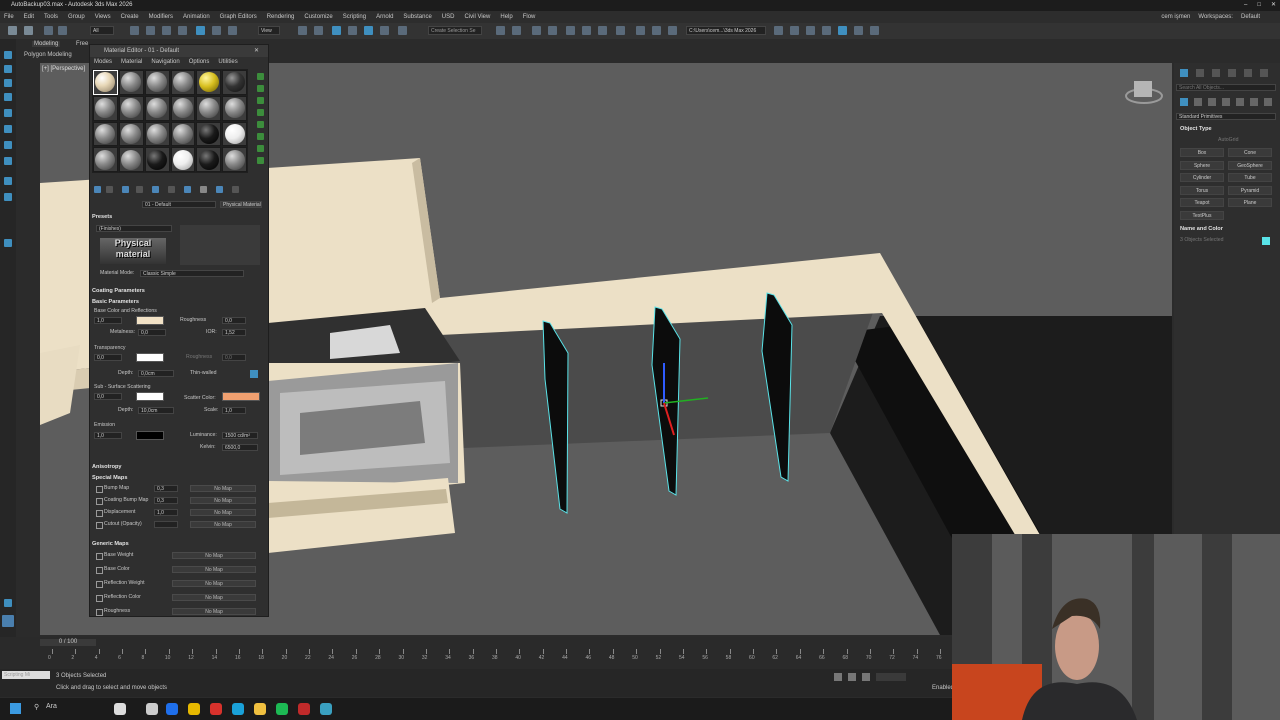 The image size is (1280, 720). I want to click on opera-icon, so click(216, 709).